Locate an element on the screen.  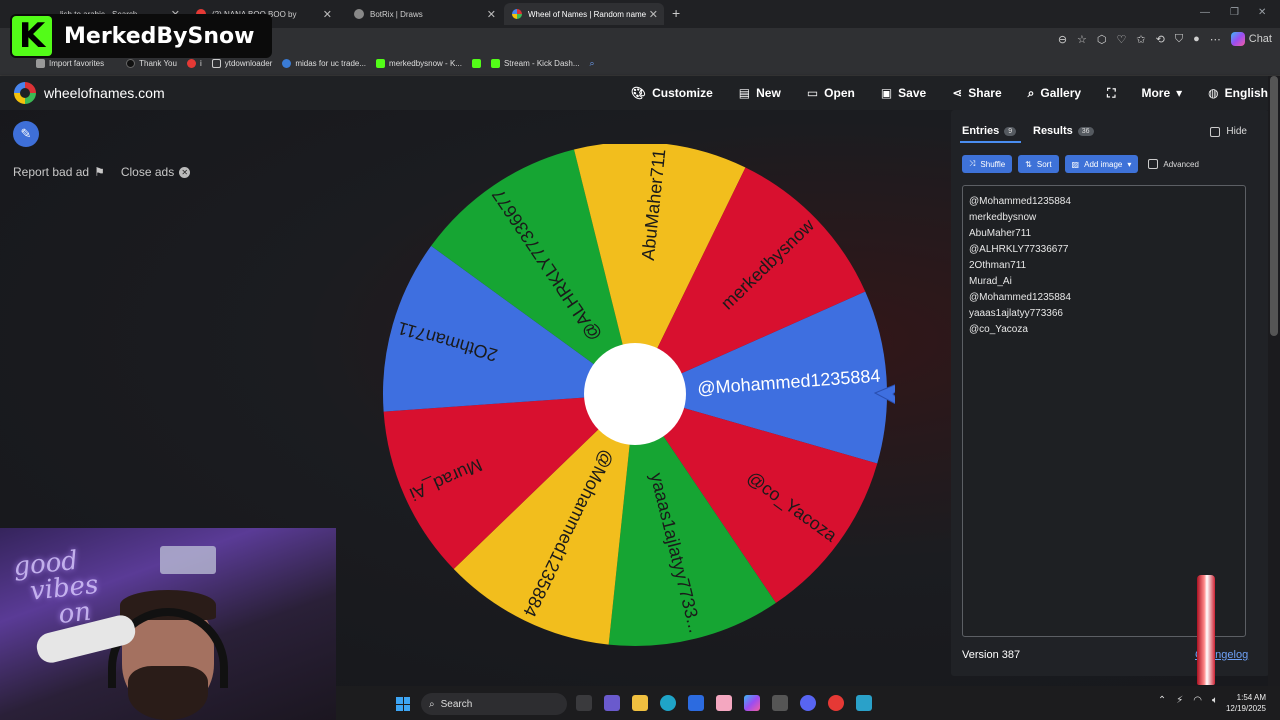
more-menu-icon: ⋯ is located at coordinates (1215, 39).